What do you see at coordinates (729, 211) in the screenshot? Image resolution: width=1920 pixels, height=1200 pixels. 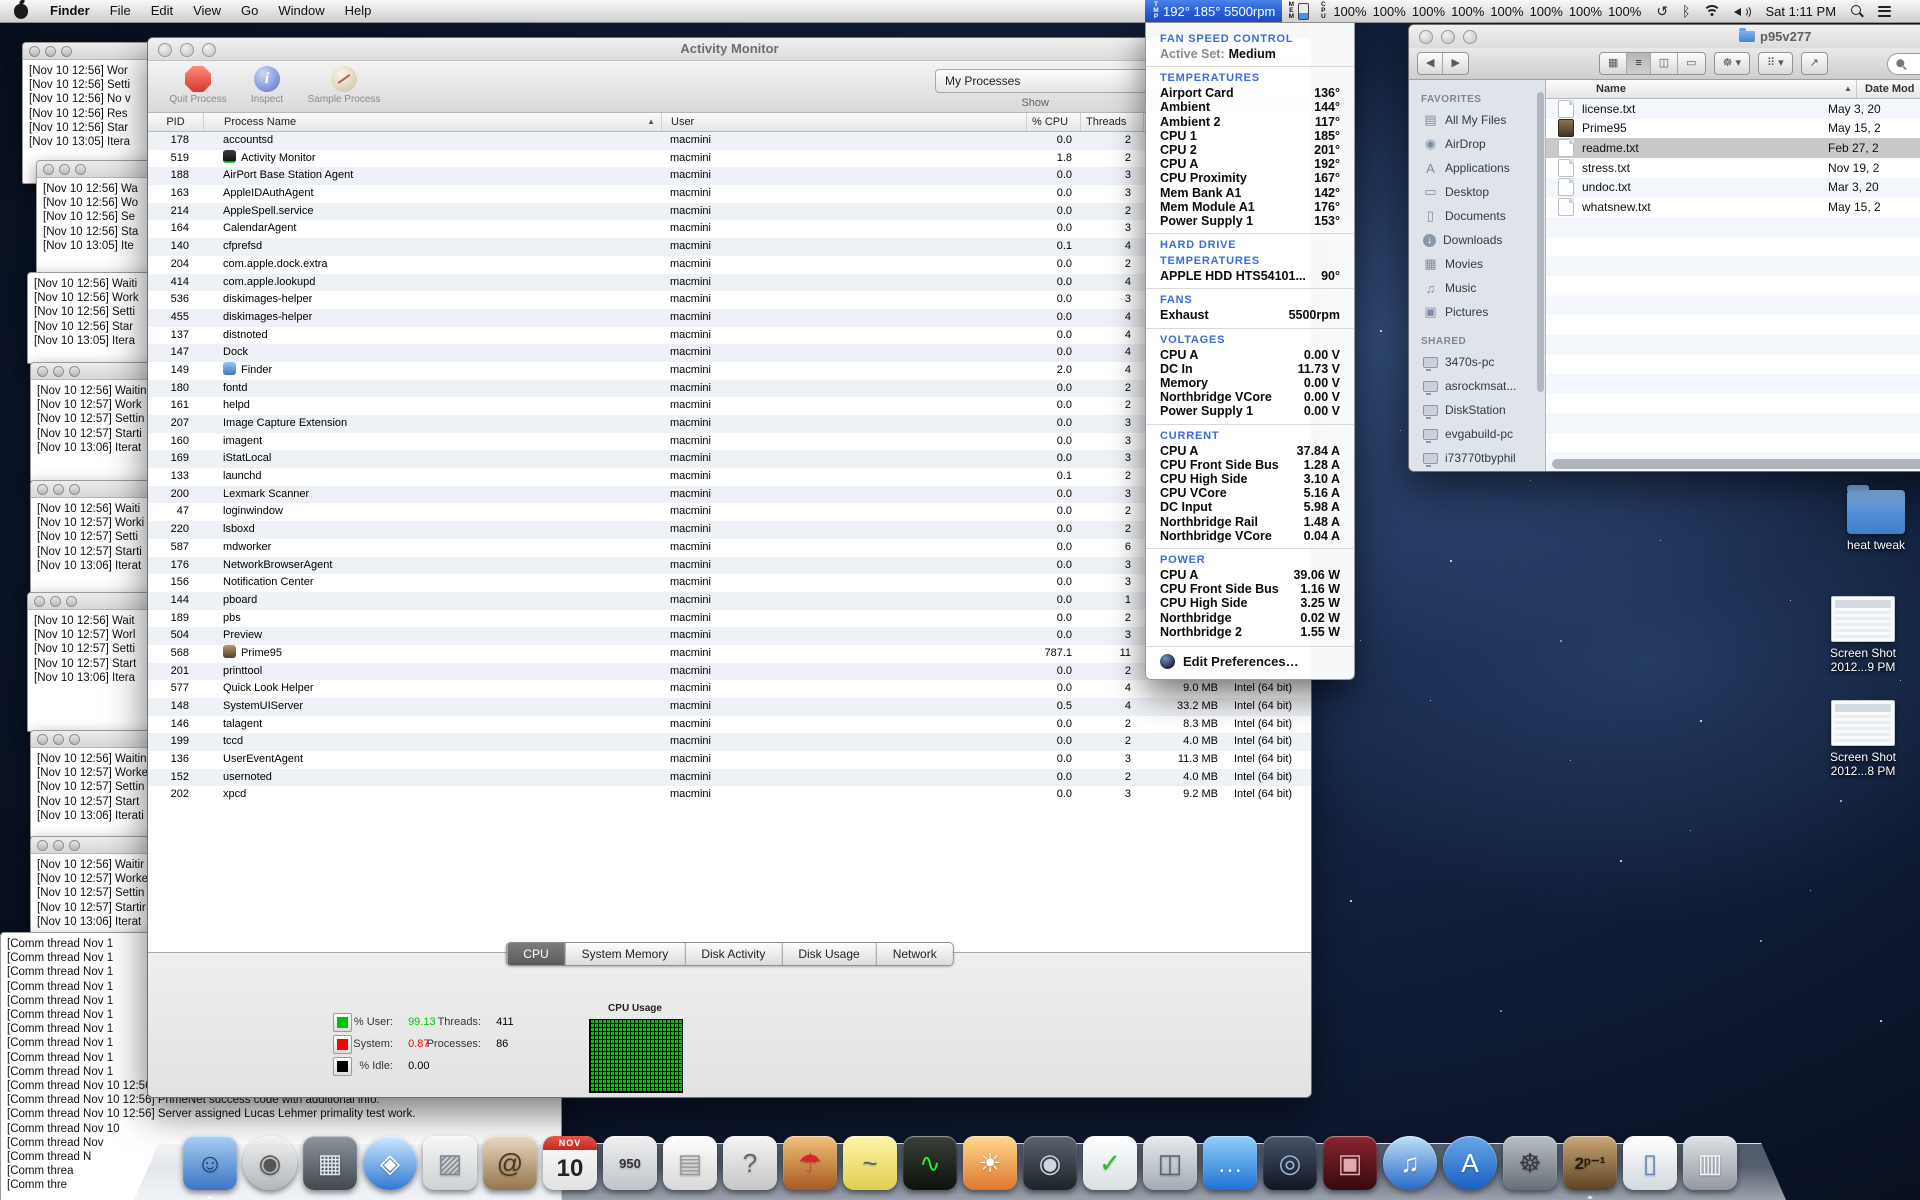 I see `process-row: 214 AppleSpell.service macmini 0.0 2` at bounding box center [729, 211].